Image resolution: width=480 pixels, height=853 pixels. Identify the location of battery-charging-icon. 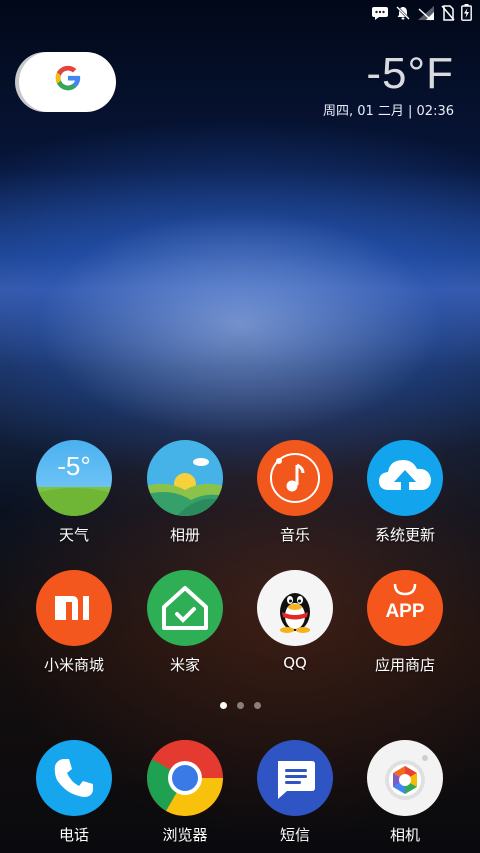
(466, 12).